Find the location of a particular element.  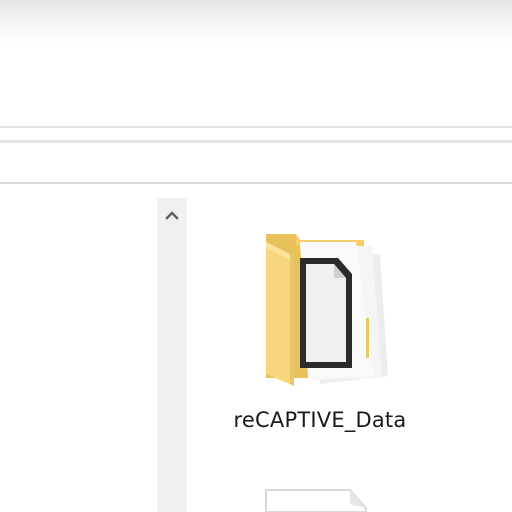

file-item-document is located at coordinates (320, 498).